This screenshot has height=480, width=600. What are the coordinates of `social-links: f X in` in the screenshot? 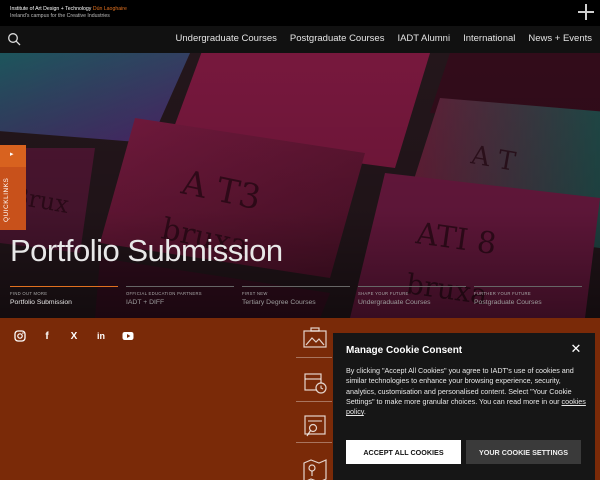 It's located at (74, 336).